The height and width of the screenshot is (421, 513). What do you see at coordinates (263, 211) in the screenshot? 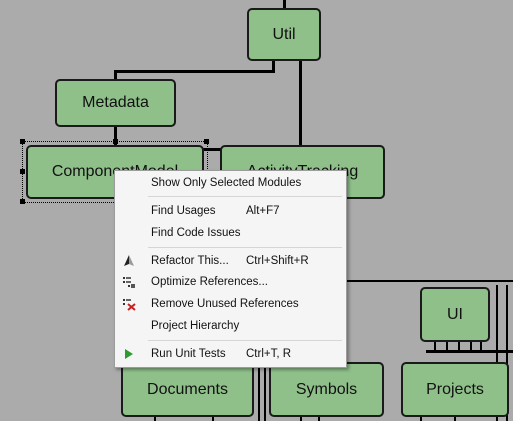
I see `menu-item-shortcut: Alt+F7` at bounding box center [263, 211].